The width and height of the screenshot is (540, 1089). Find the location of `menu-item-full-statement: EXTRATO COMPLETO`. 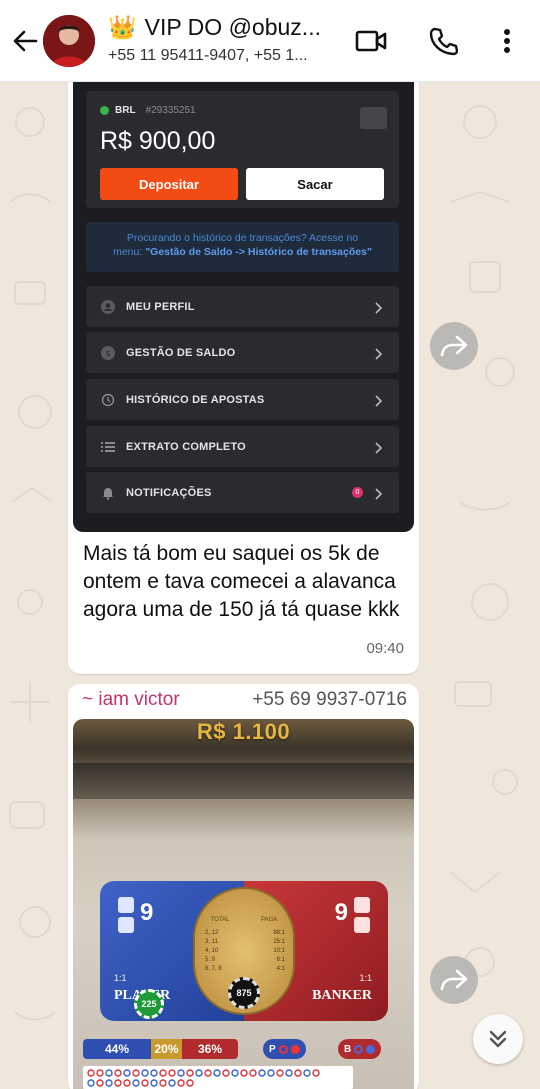

menu-item-full-statement: EXTRATO COMPLETO is located at coordinates (242, 446).